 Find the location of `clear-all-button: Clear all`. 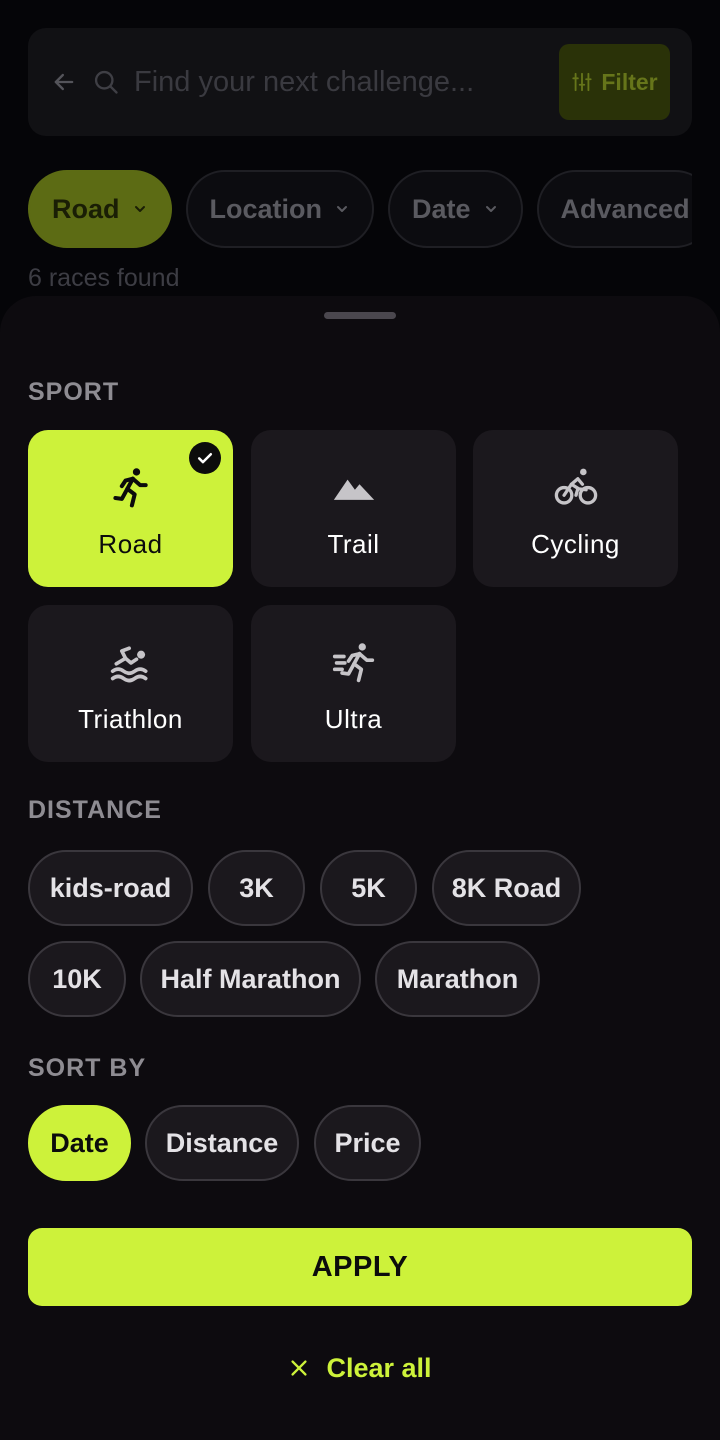

clear-all-button: Clear all is located at coordinates (360, 1368).